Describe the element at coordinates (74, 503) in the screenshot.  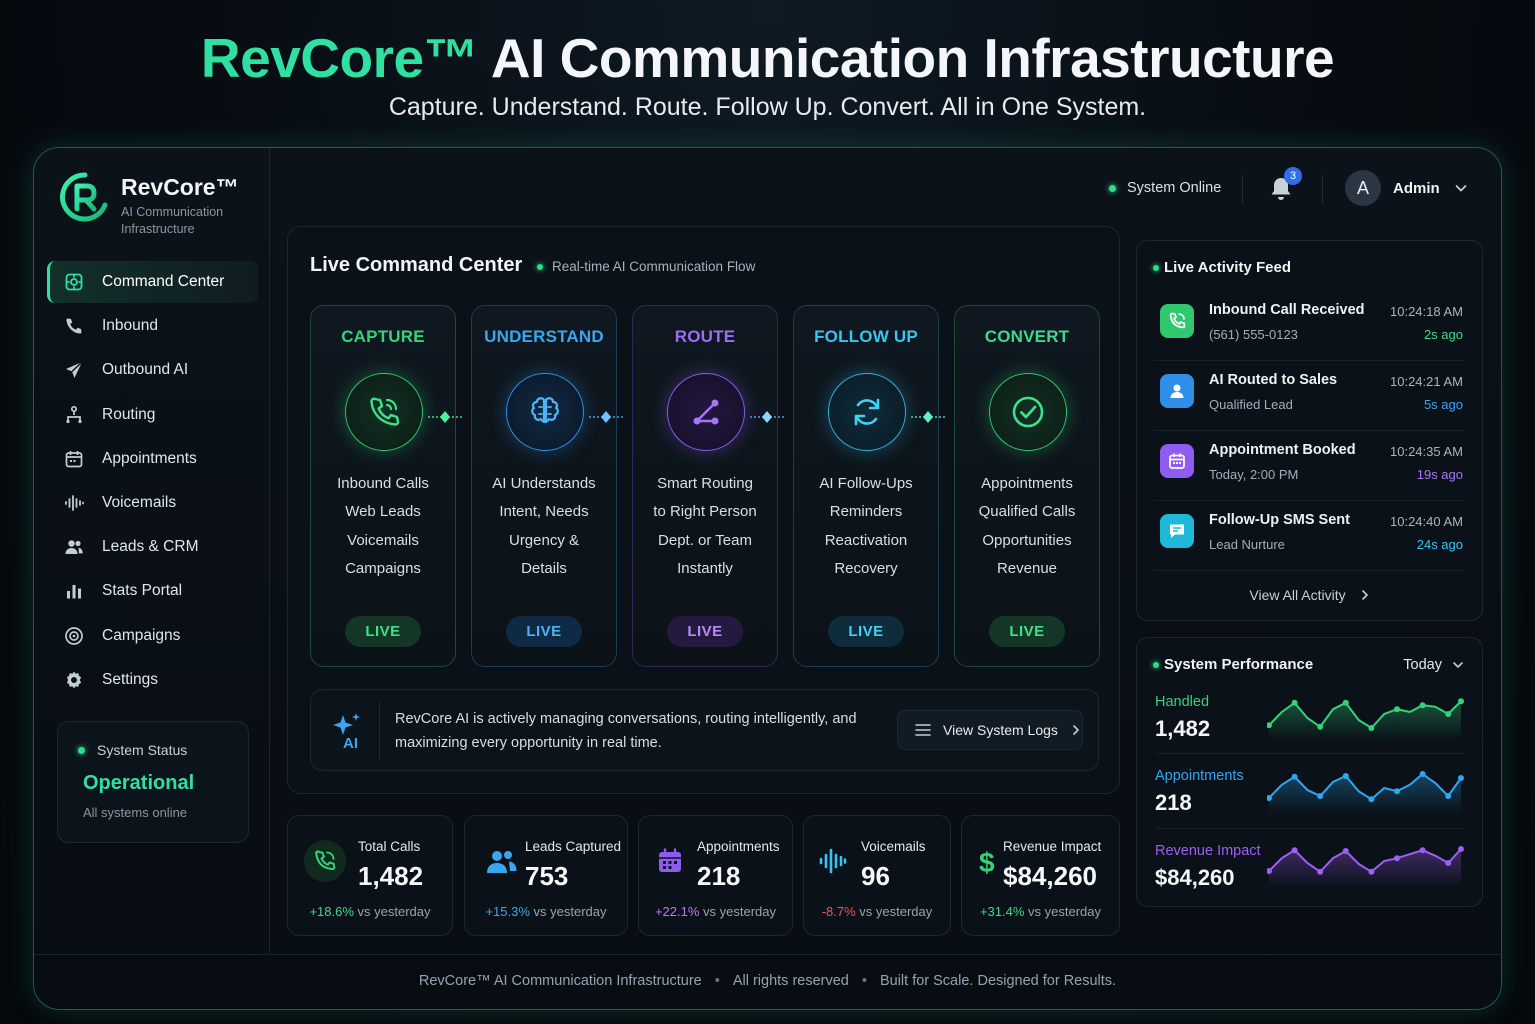
I see `waveform-icon` at that location.